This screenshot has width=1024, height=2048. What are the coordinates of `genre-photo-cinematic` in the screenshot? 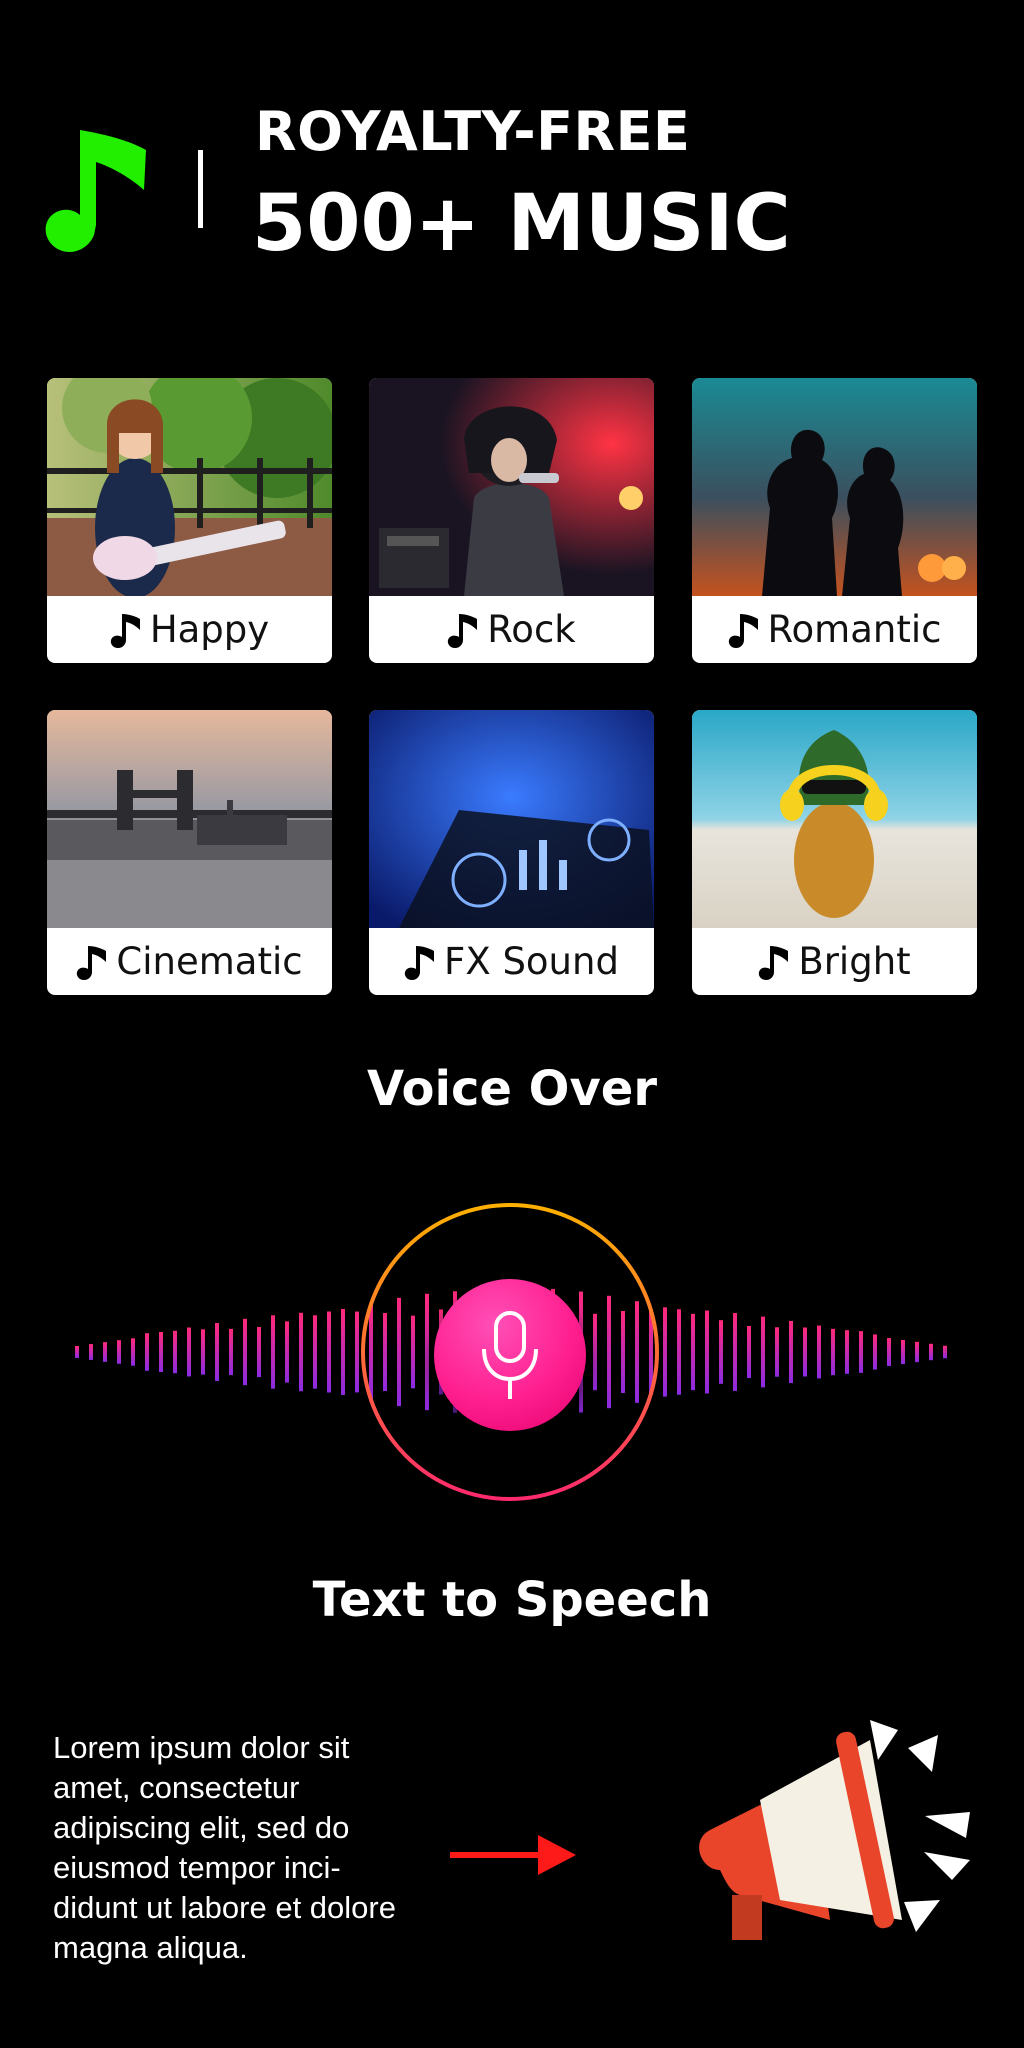 It's located at (189, 819).